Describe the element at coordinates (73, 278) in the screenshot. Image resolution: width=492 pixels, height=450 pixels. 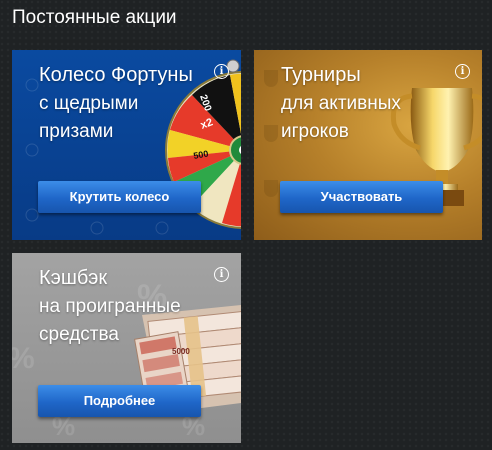
I see `promo-title: Кэшбэк` at that location.